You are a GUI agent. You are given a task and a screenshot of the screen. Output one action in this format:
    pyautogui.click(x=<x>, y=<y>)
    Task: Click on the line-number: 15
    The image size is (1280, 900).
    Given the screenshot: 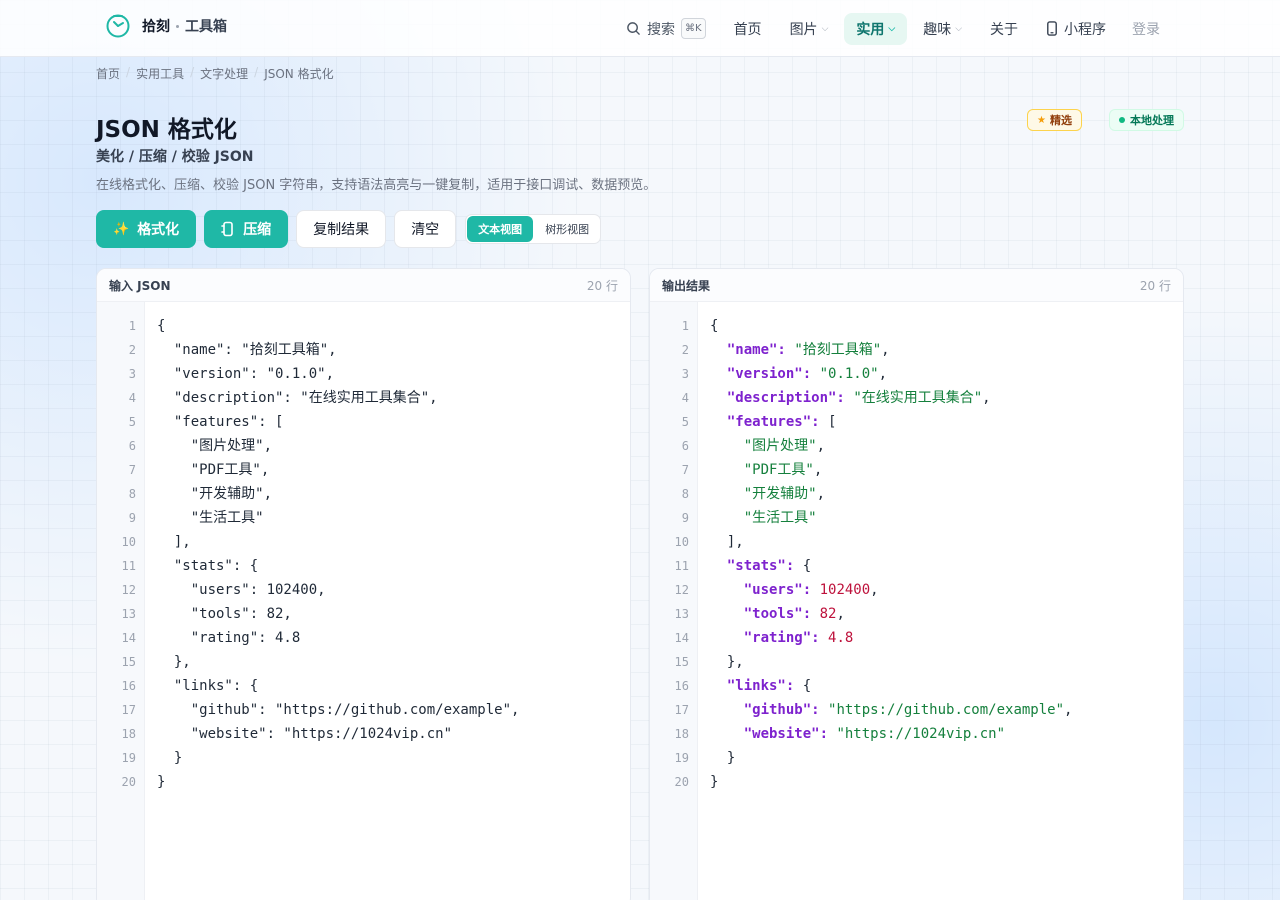 What is the action you would take?
    pyautogui.click(x=681, y=662)
    